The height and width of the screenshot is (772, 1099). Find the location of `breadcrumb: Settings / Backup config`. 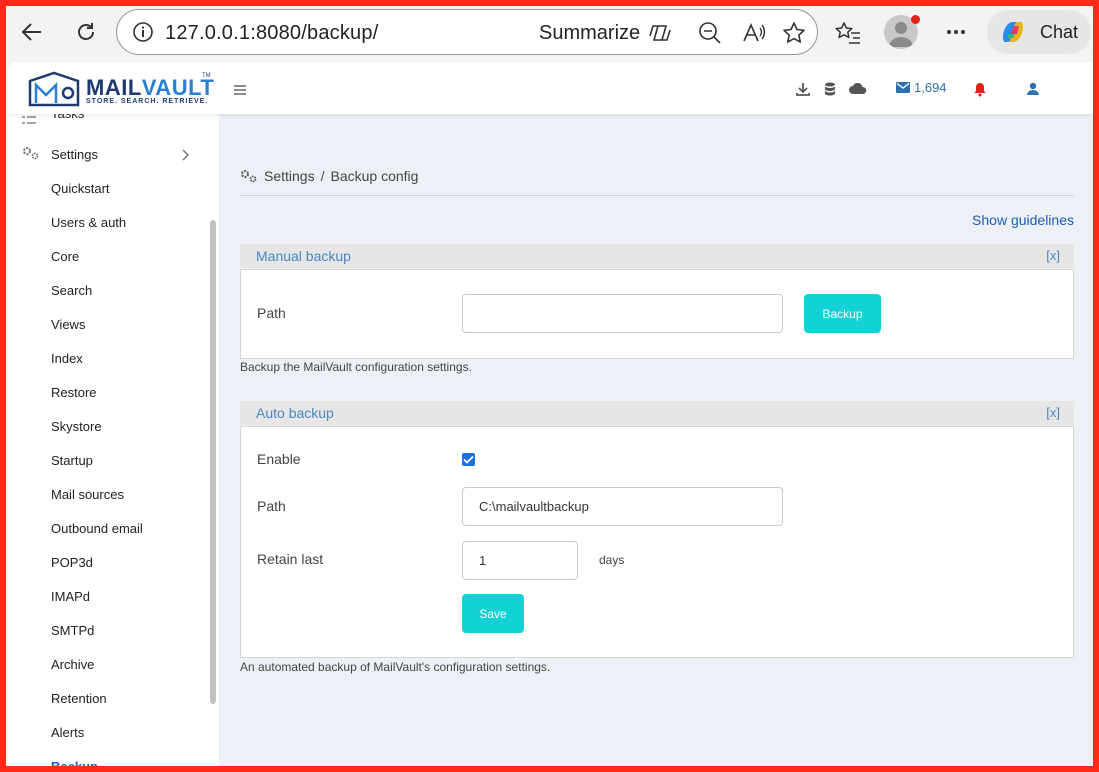

breadcrumb: Settings / Backup config is located at coordinates (329, 176).